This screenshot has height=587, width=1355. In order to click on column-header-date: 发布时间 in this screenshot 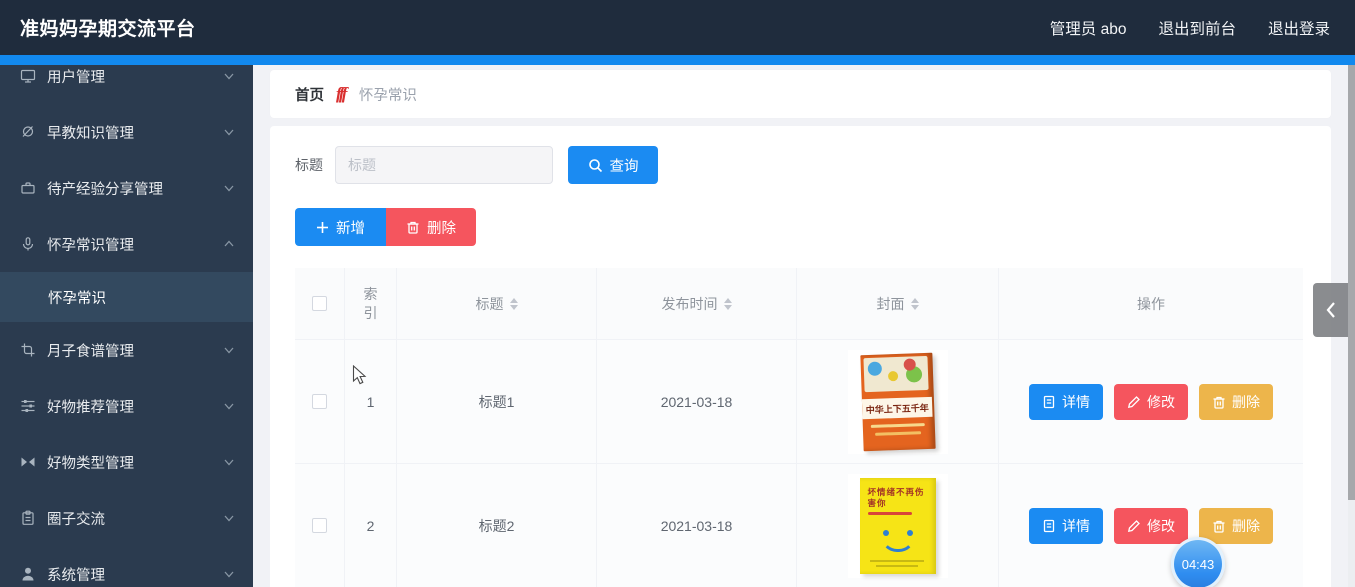, I will do `click(697, 304)`.